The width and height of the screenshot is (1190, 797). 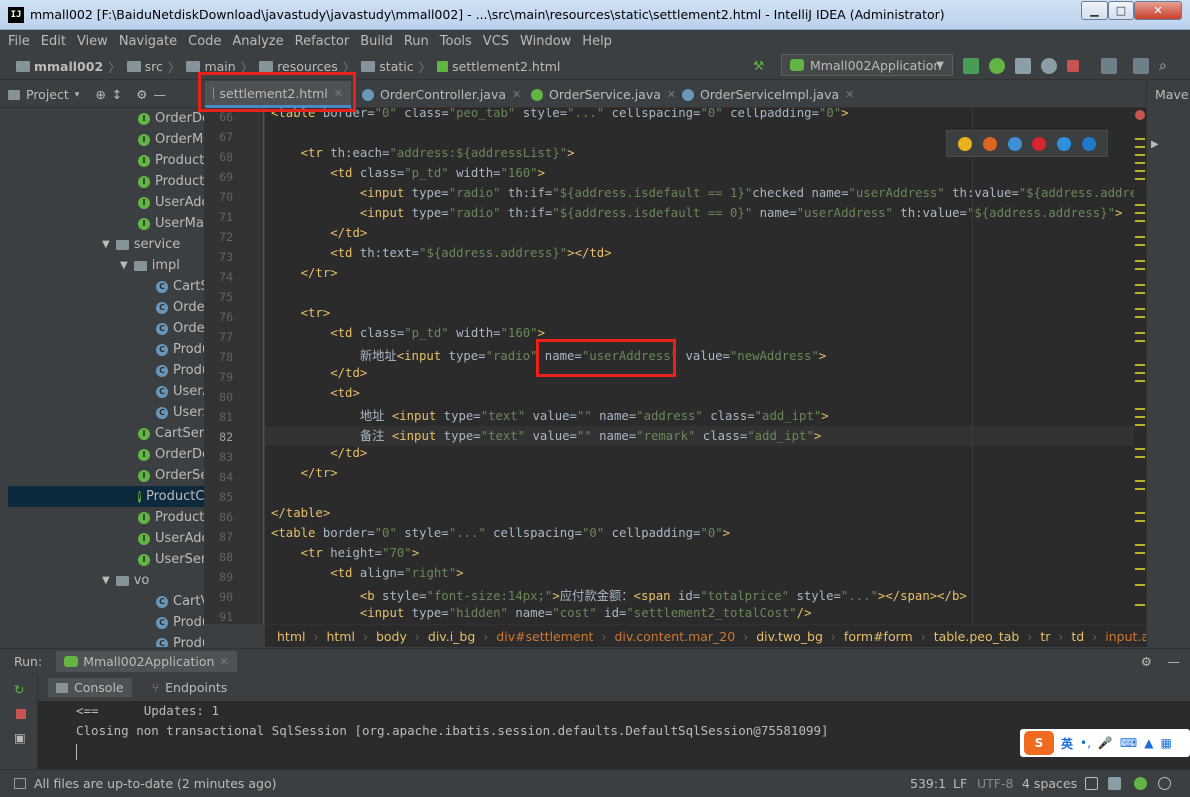 I want to click on caret-position: 539:1, so click(x=928, y=783).